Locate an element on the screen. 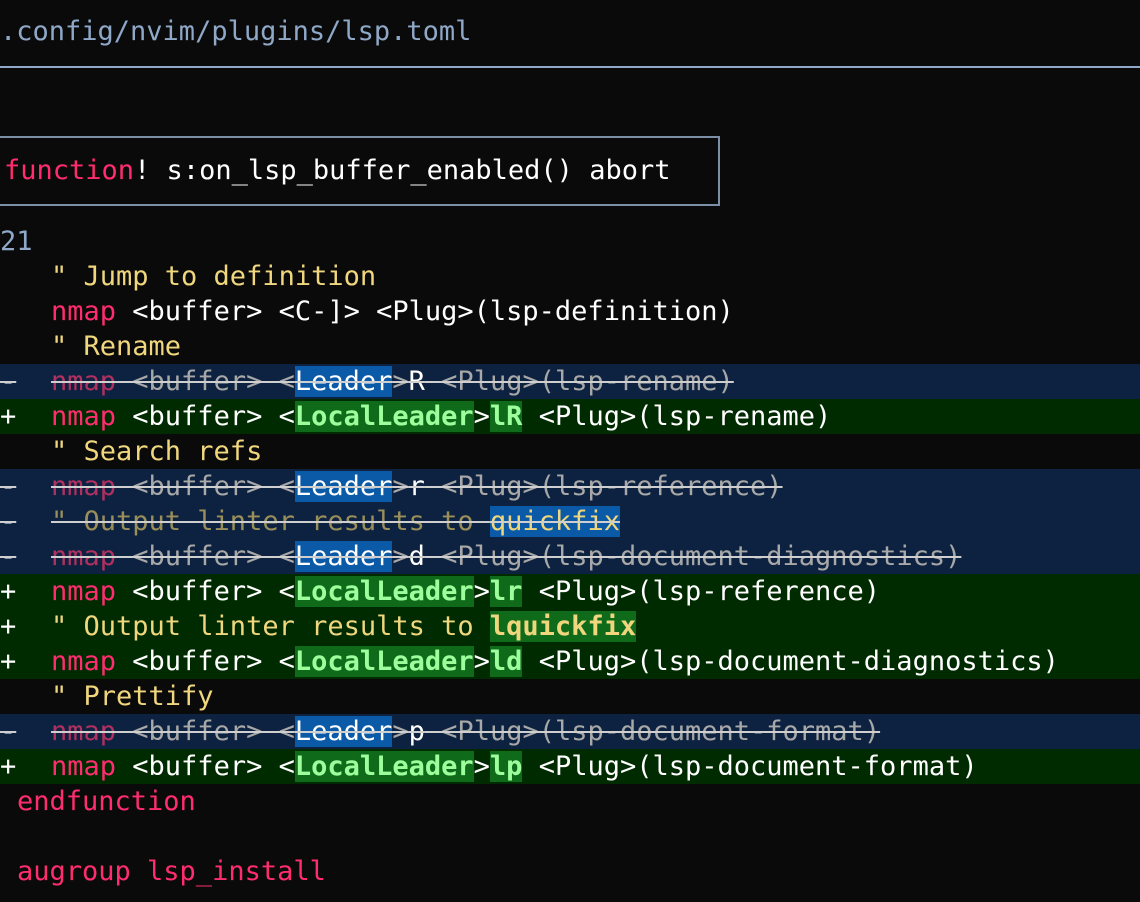  file-path: .config/nvim/plugins/lsp.toml is located at coordinates (236, 31).